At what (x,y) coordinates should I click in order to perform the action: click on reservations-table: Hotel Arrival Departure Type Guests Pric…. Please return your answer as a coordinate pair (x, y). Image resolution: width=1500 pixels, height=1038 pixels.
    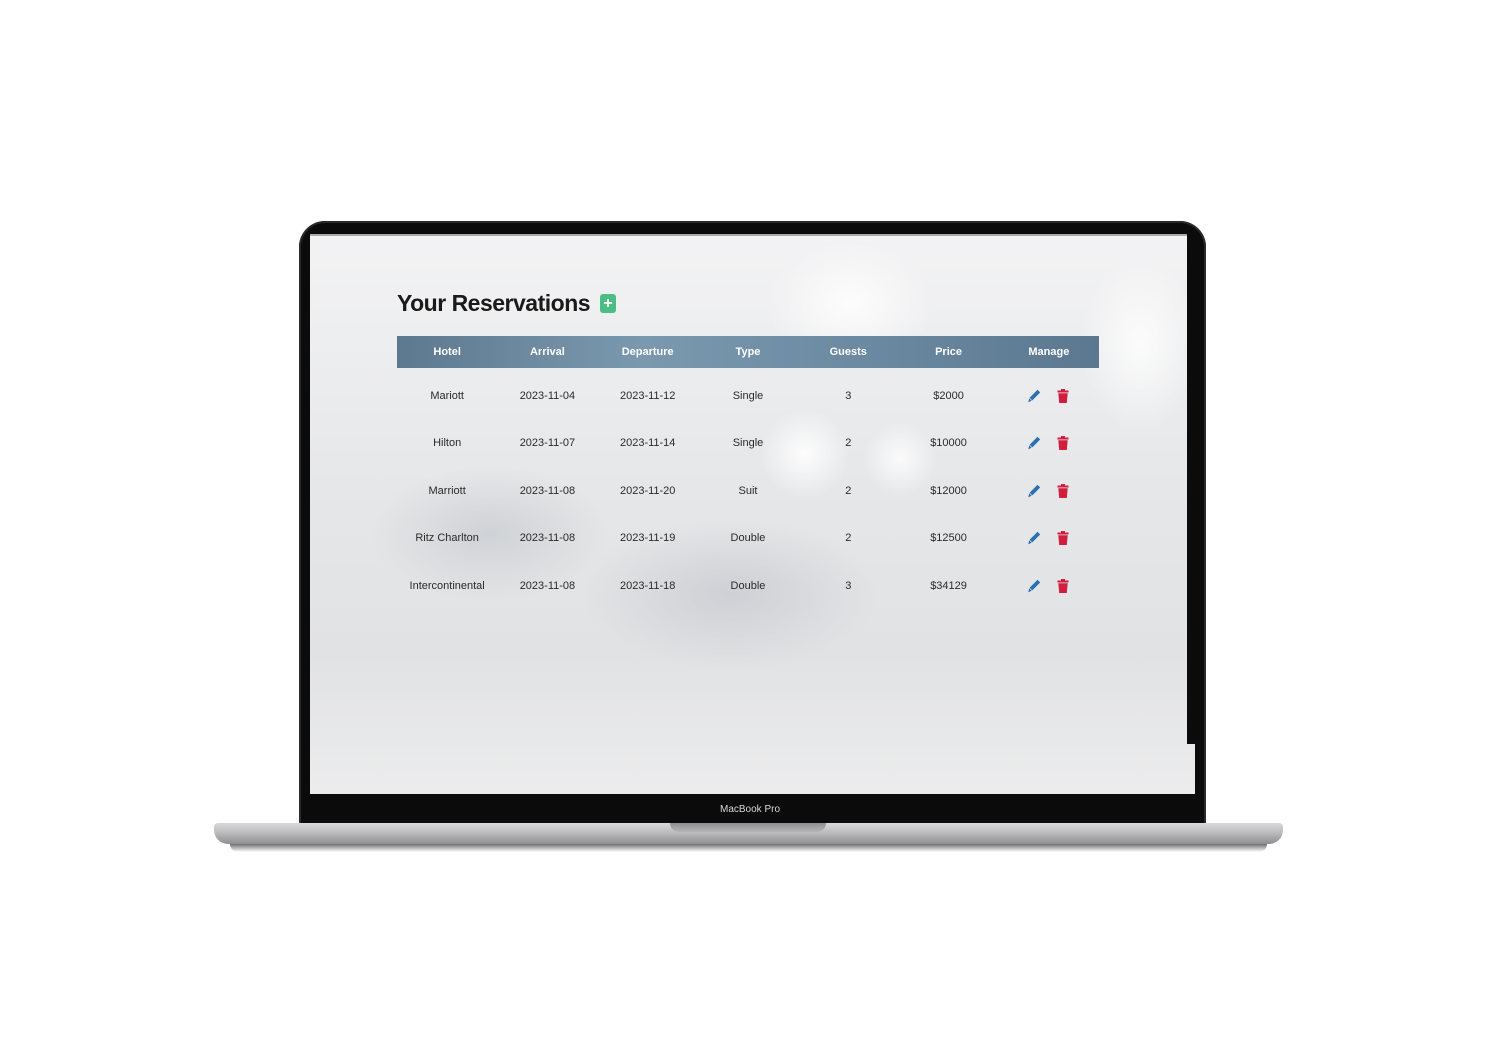
    Looking at the image, I should click on (748, 473).